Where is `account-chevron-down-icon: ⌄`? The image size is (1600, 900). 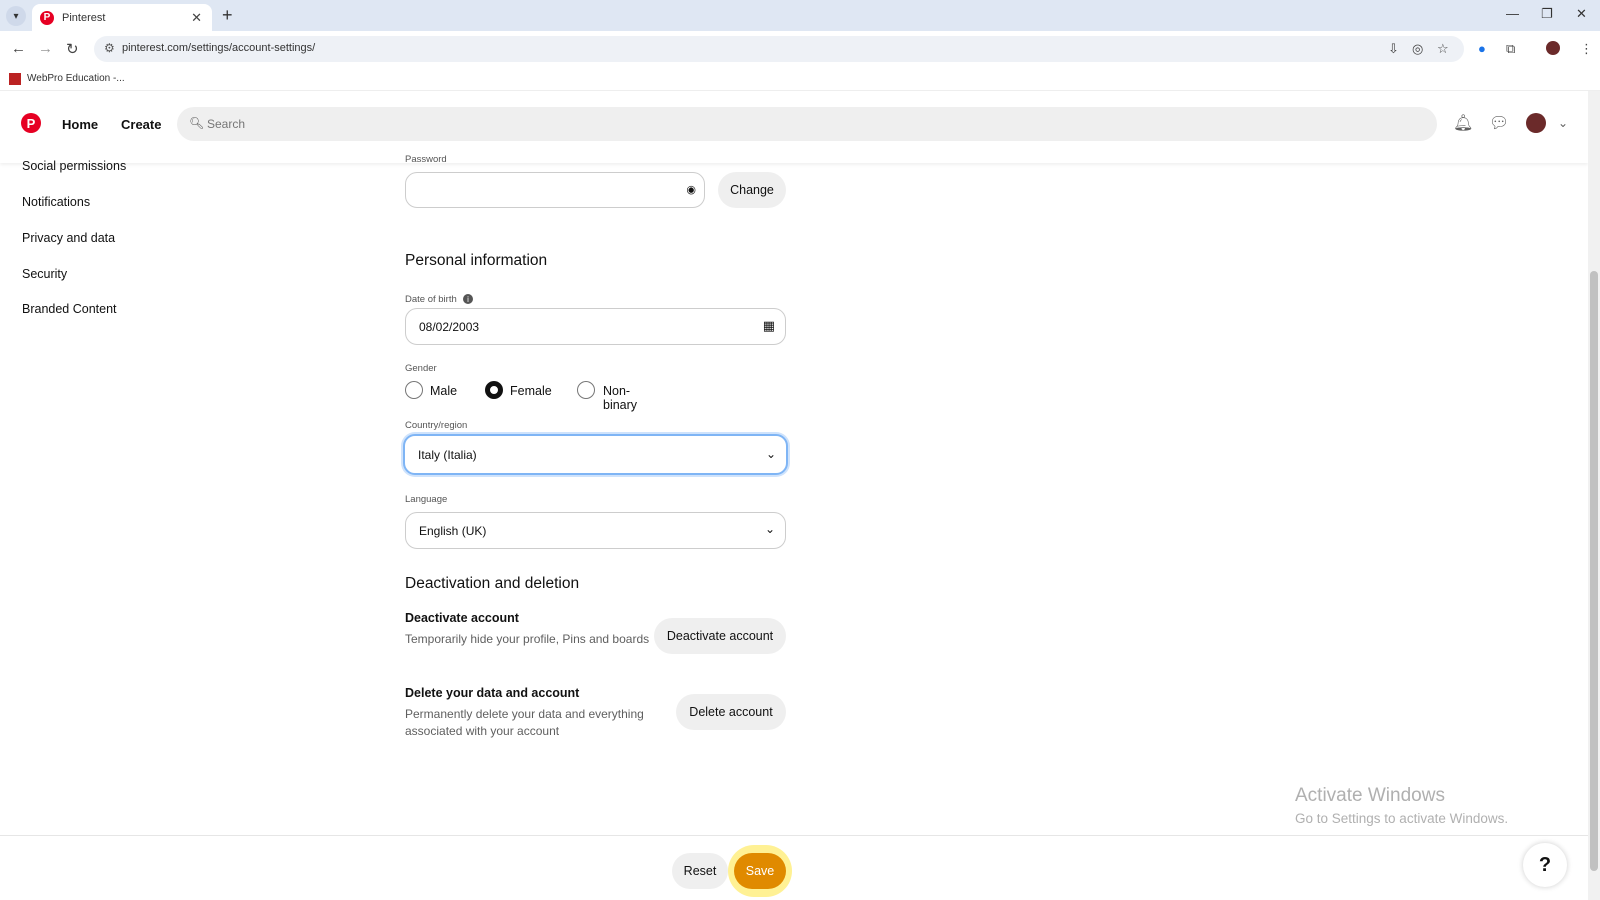
account-chevron-down-icon: ⌄ is located at coordinates (1563, 123).